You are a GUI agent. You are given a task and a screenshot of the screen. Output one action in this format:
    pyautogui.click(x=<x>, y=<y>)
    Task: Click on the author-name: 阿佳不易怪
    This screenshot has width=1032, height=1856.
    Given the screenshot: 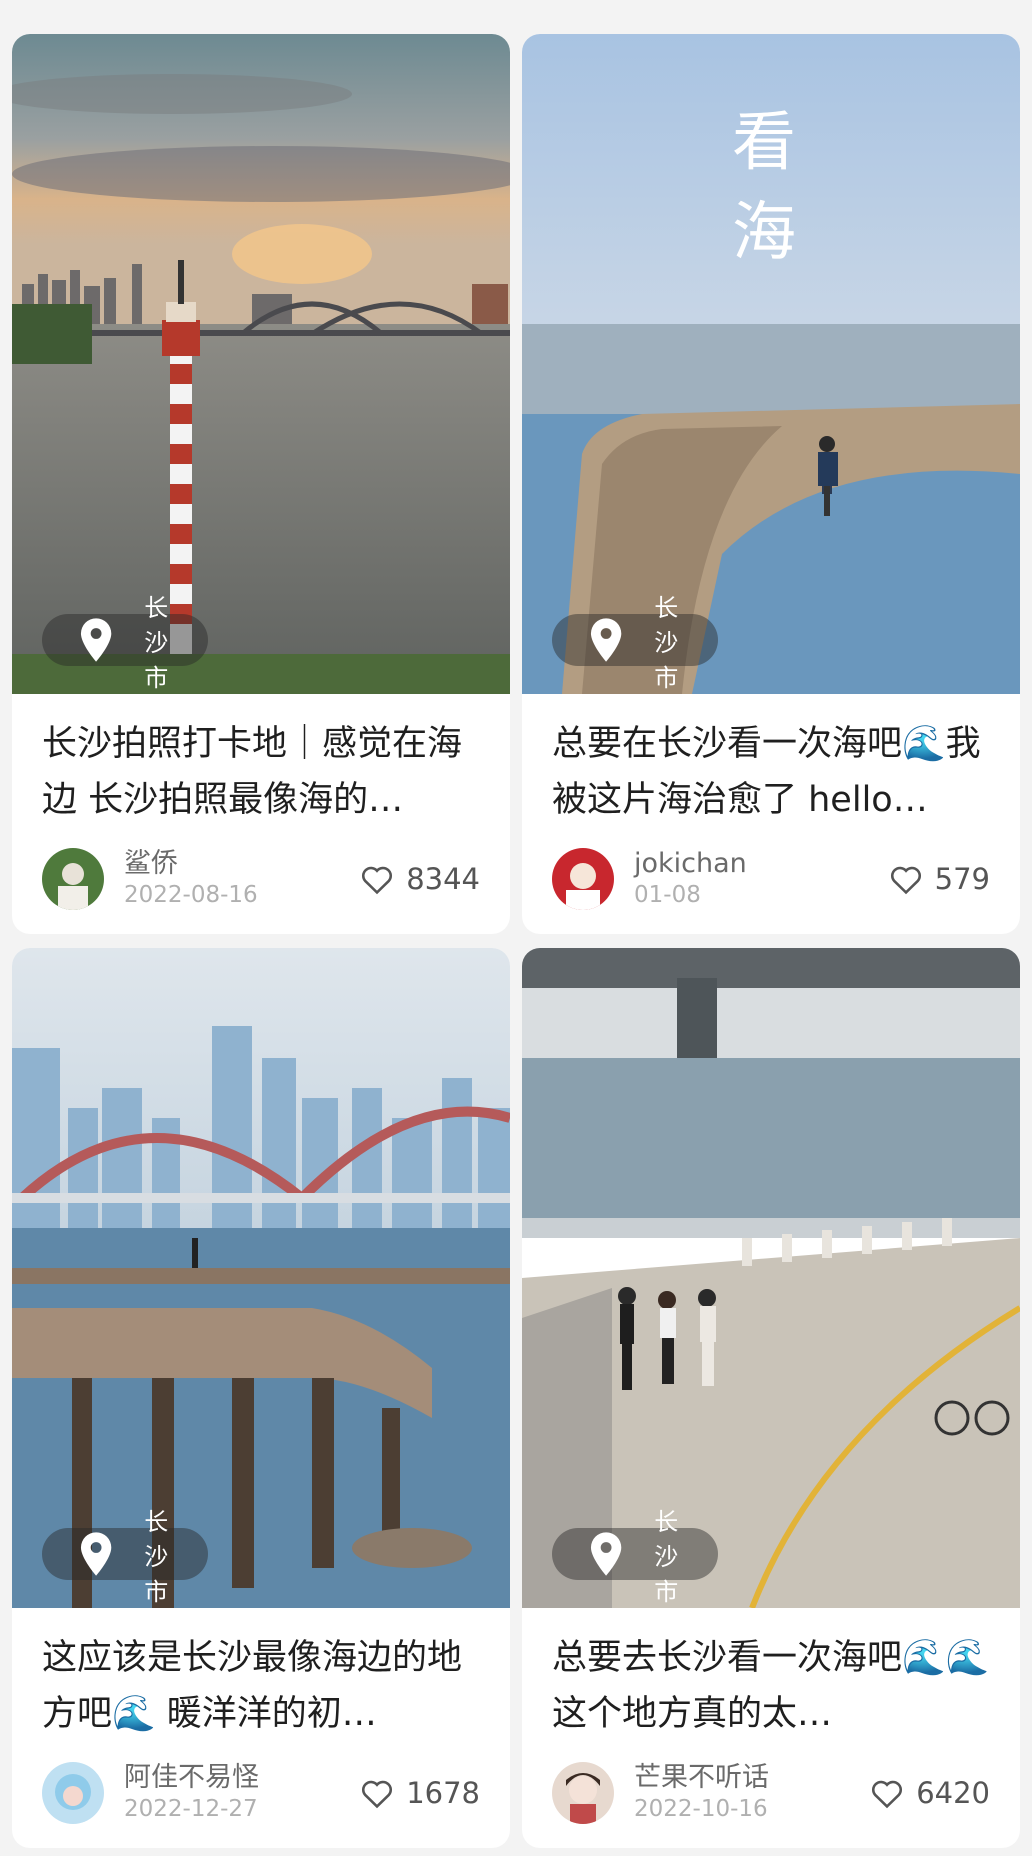 What is the action you would take?
    pyautogui.click(x=191, y=1778)
    